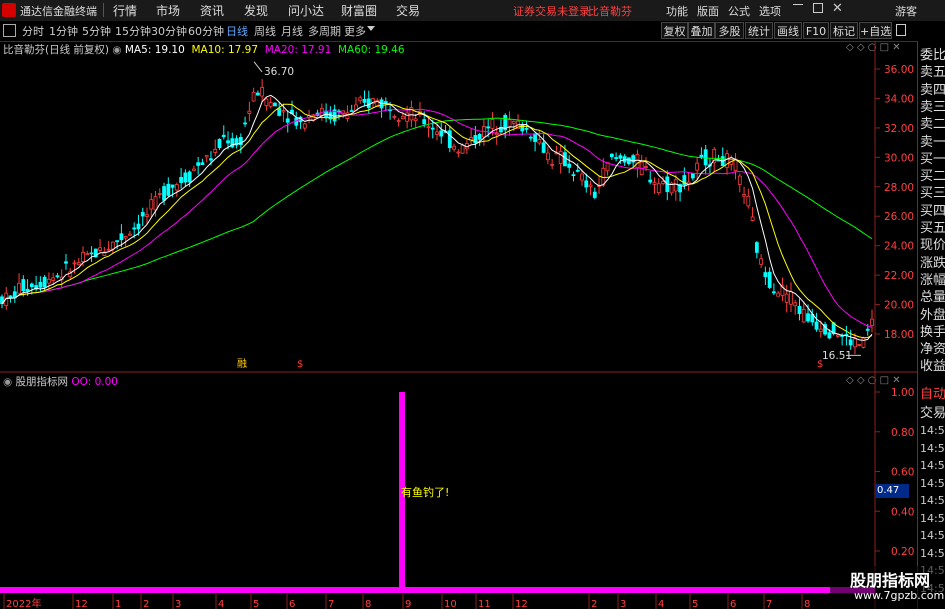 The height and width of the screenshot is (609, 945). I want to click on event-marker: 融, so click(242, 364).